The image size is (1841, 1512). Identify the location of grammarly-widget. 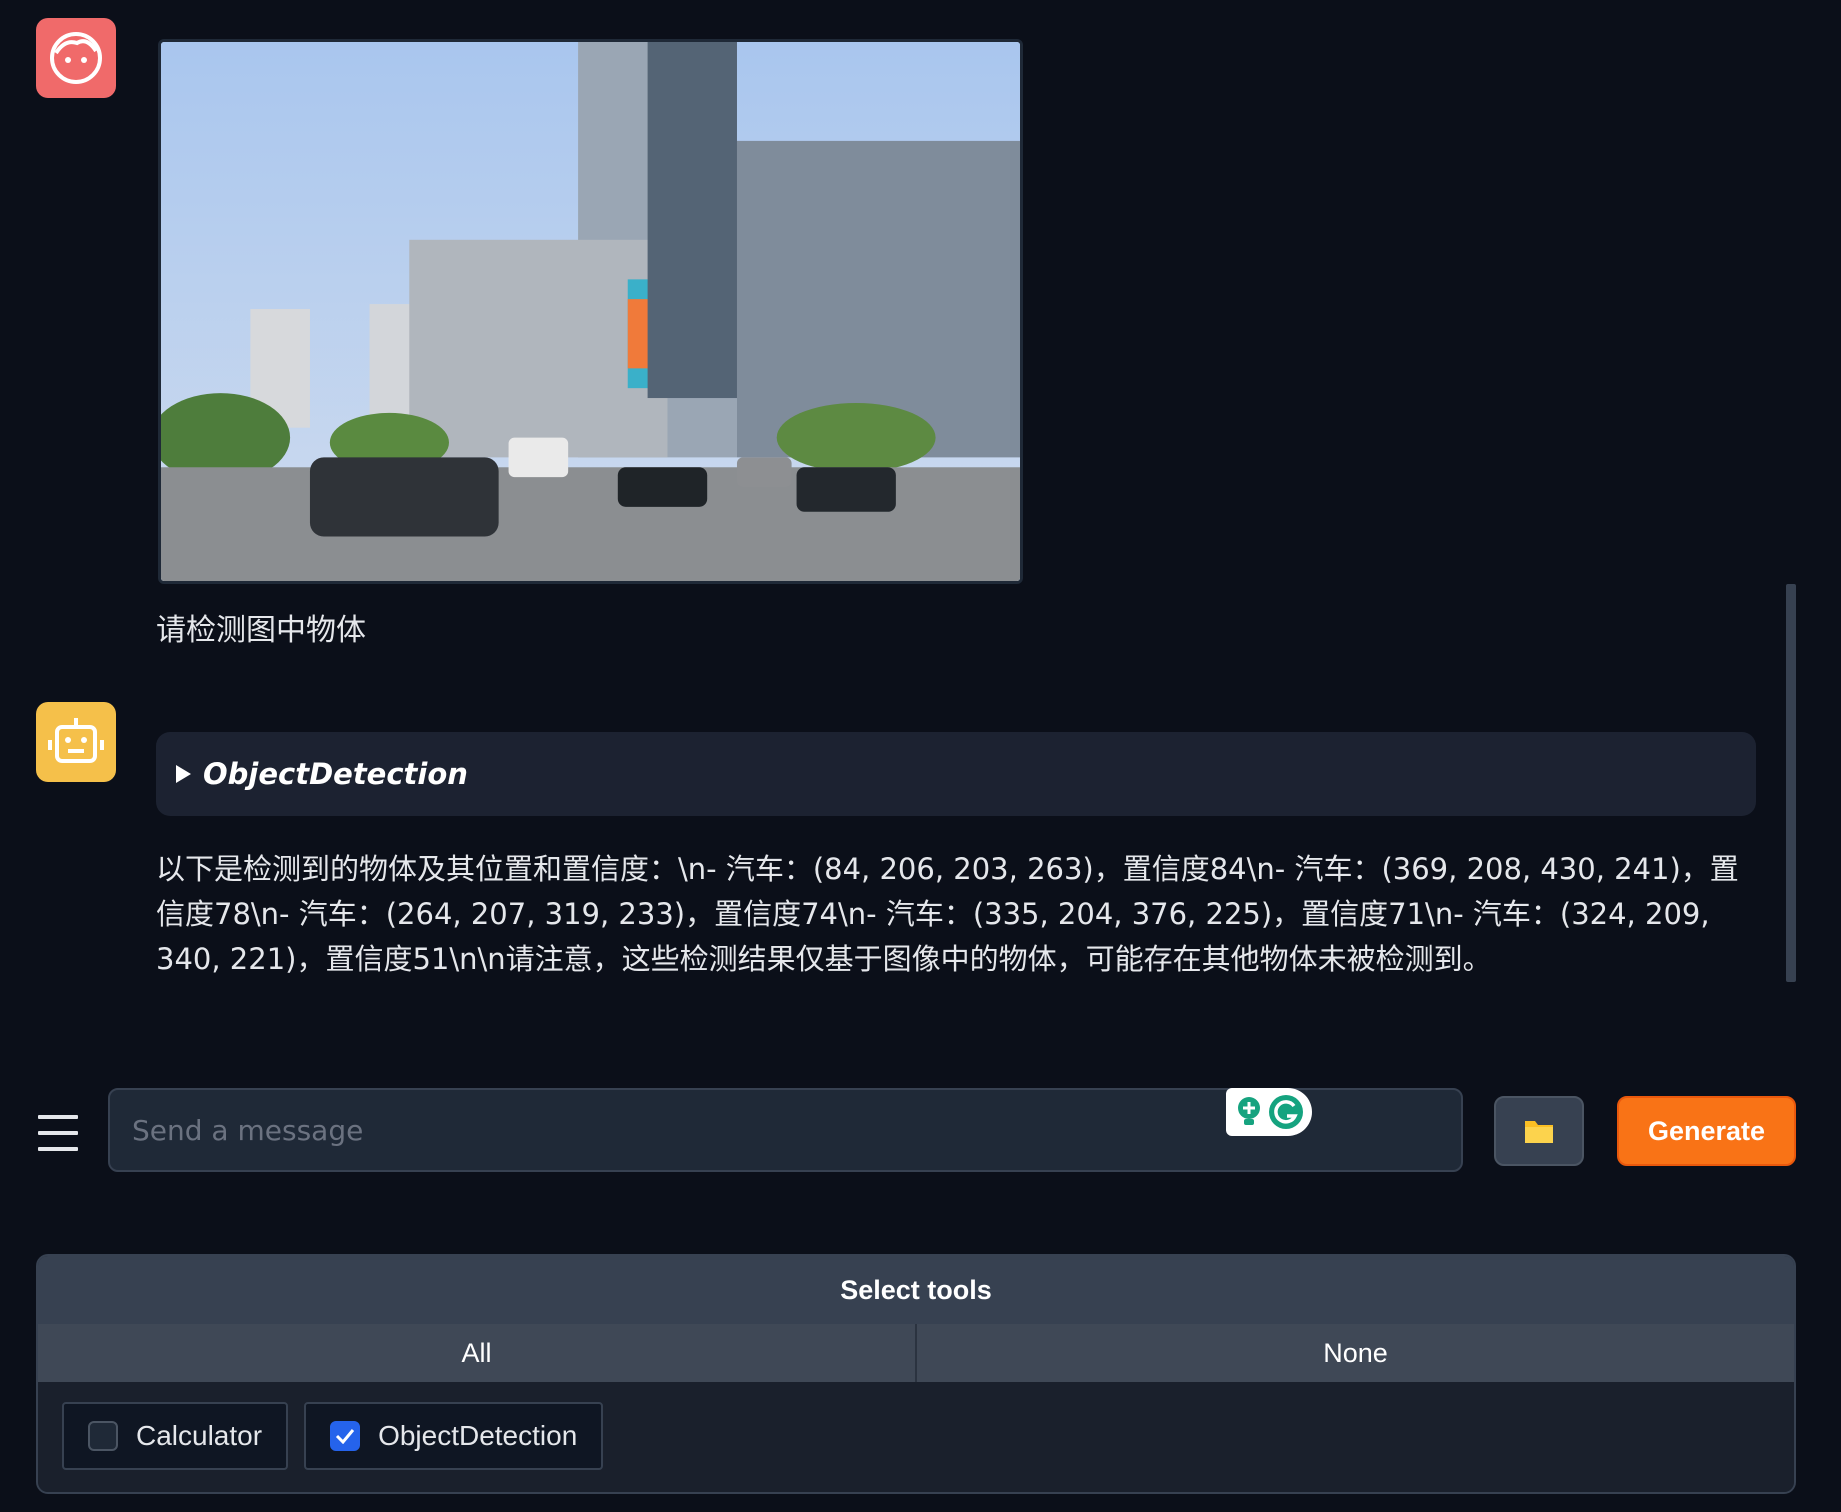
(1269, 1112).